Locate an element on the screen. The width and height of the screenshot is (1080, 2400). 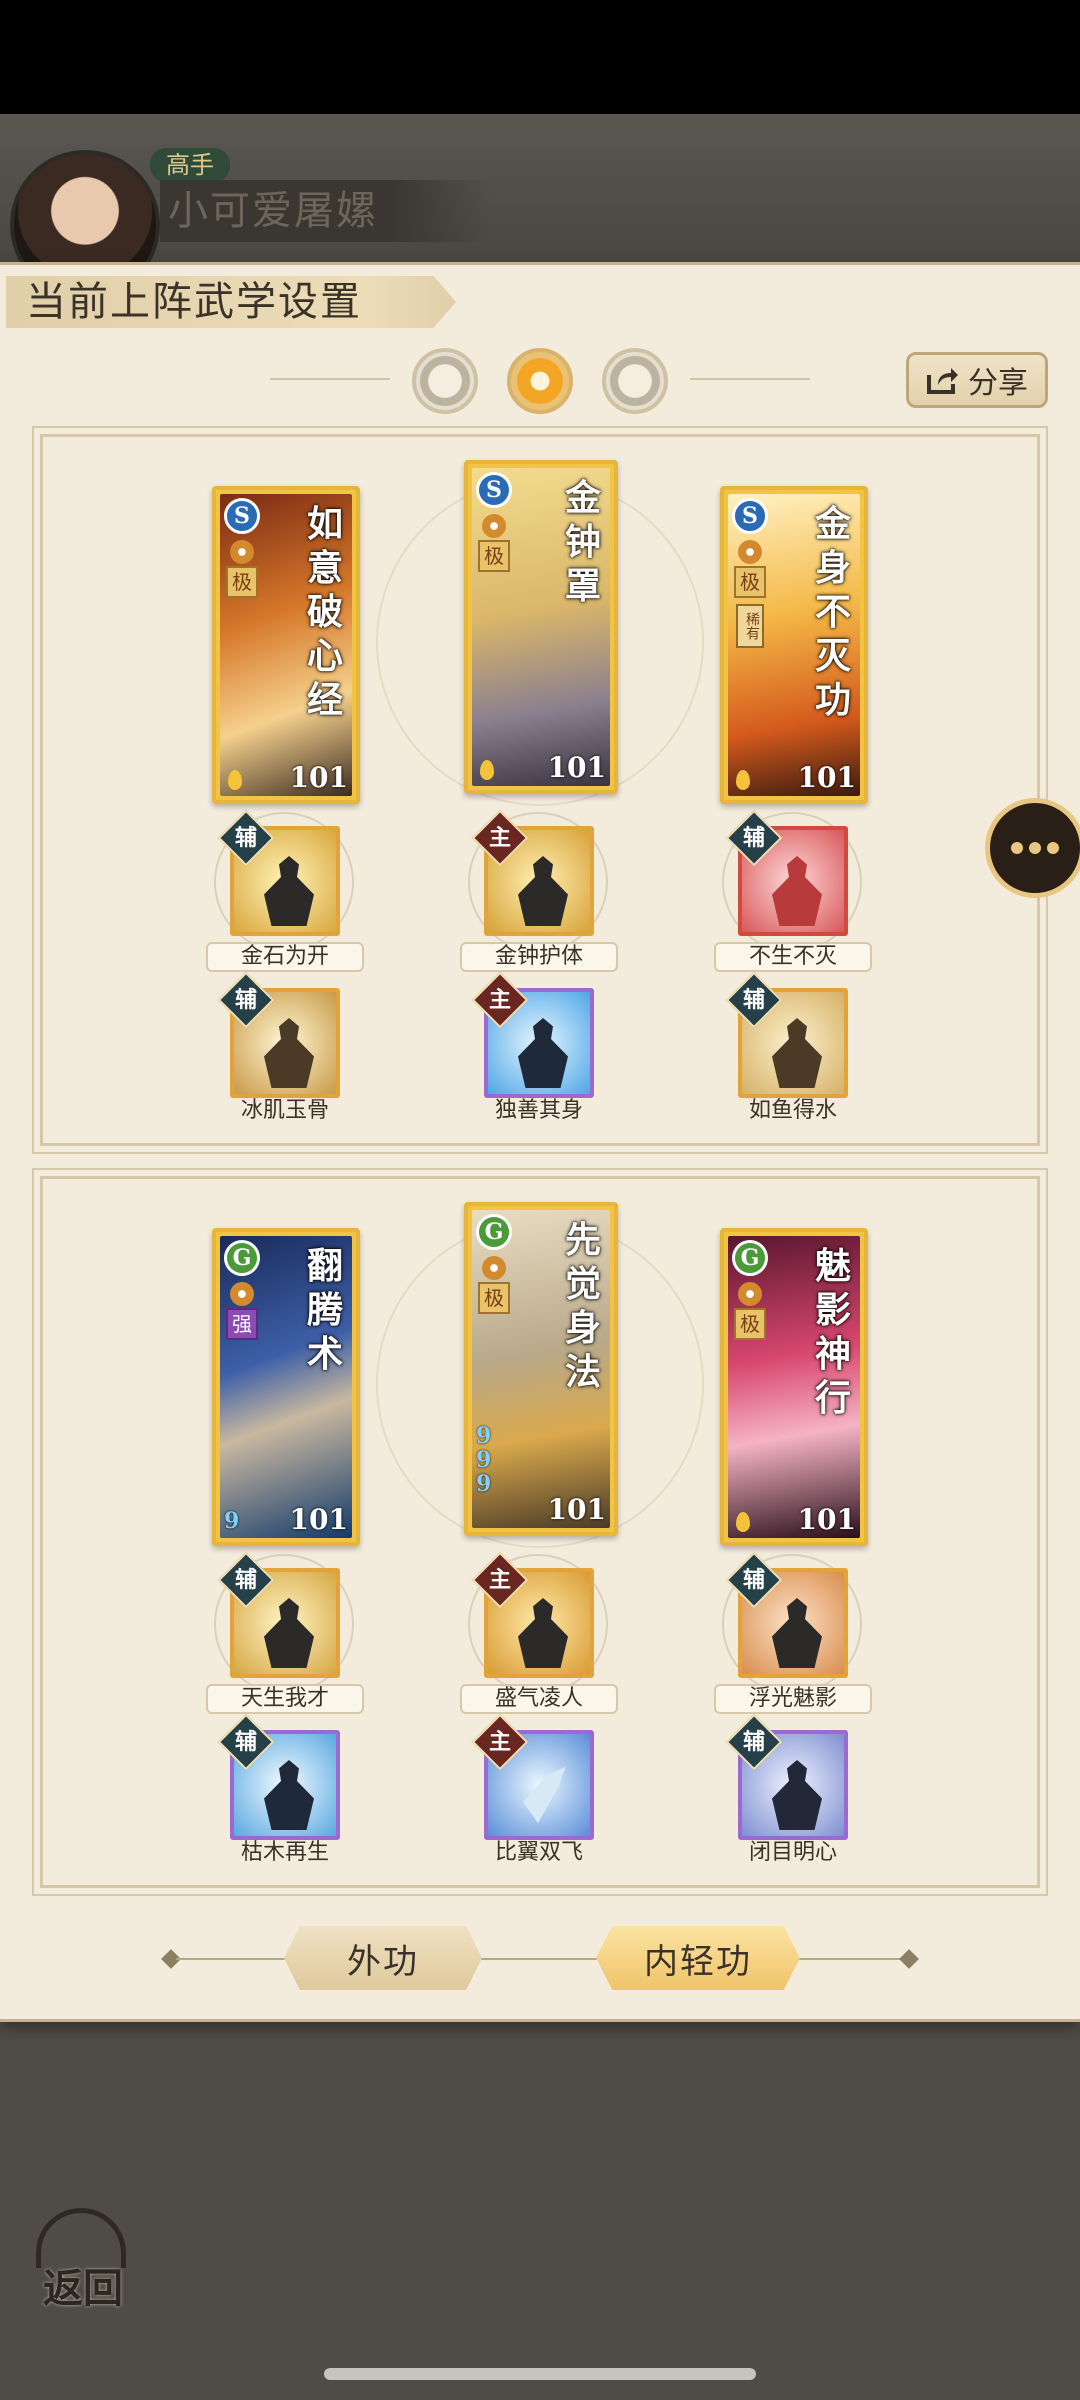
skill-card: S 极 稀有 金身不灭功 101 is located at coordinates (794, 645).